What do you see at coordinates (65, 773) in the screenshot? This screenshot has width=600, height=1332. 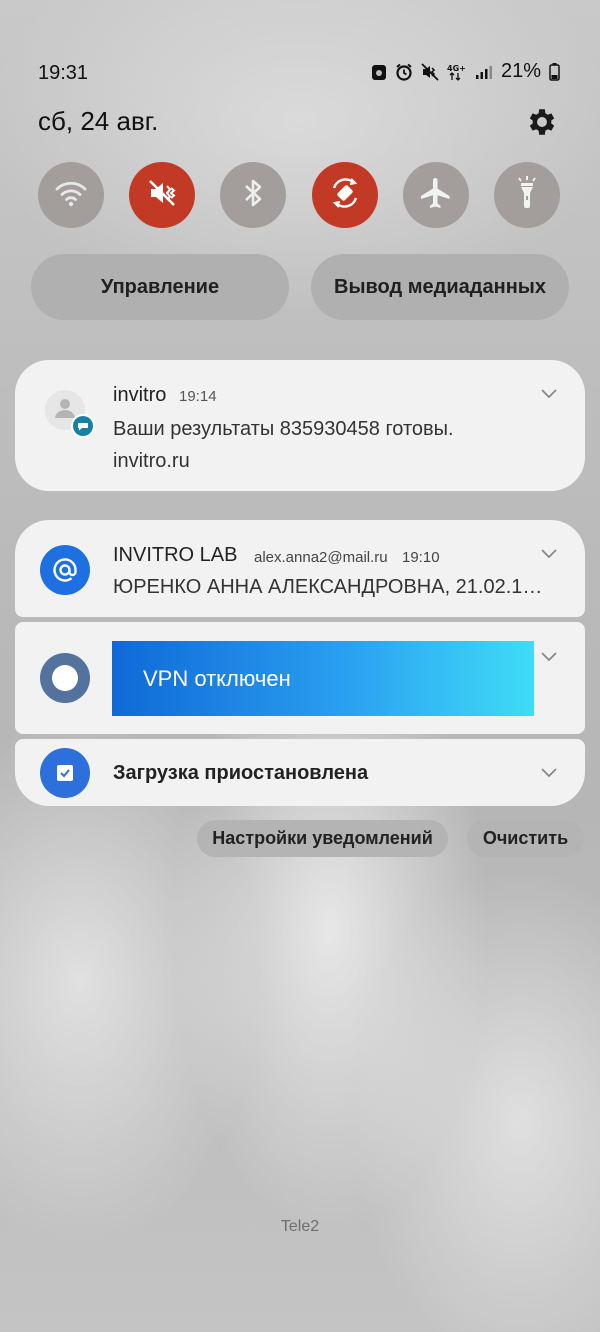 I see `download-app-icon` at bounding box center [65, 773].